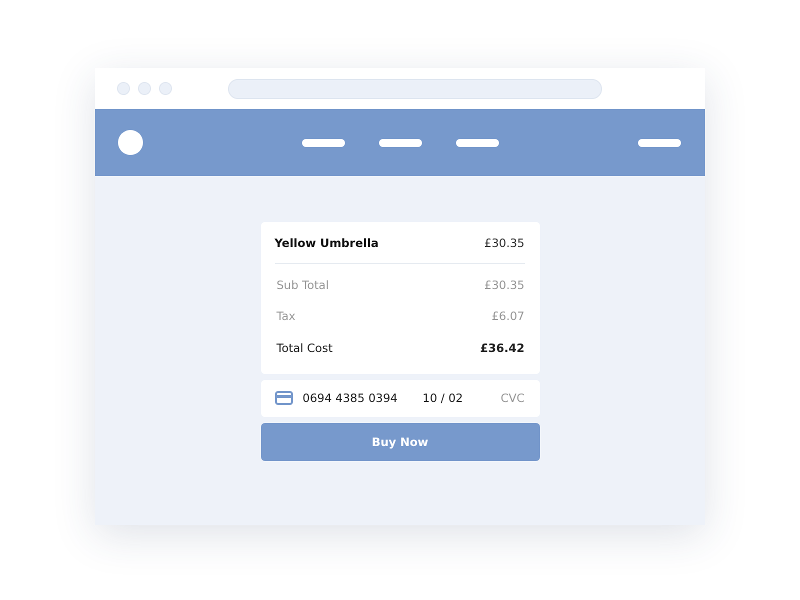 The height and width of the screenshot is (600, 800). What do you see at coordinates (130, 142) in the screenshot?
I see `logo-icon` at bounding box center [130, 142].